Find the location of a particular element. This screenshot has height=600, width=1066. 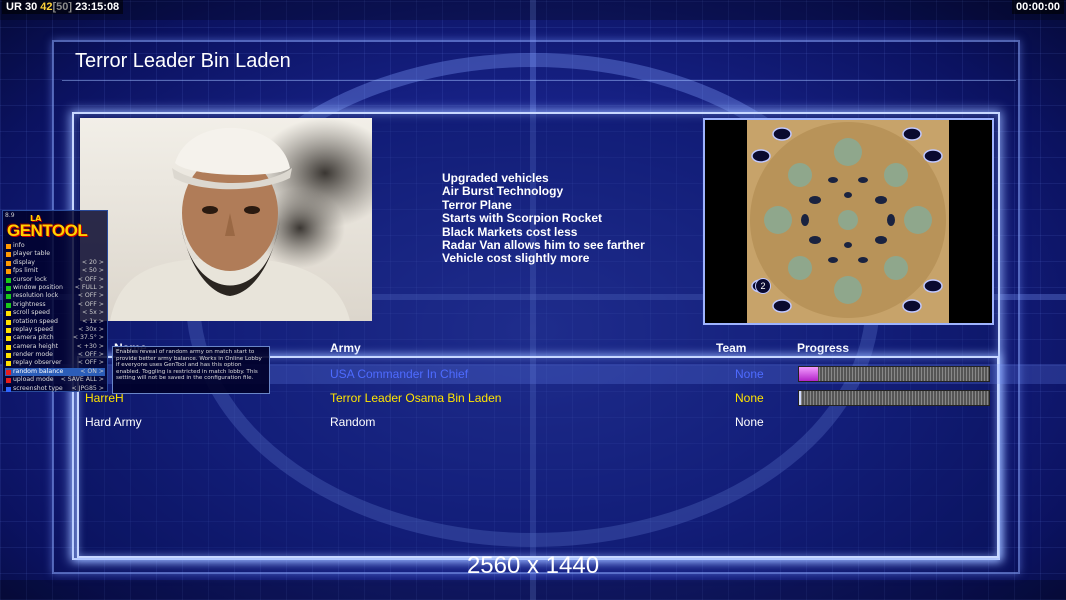

gentool-option-value: < SAVE ALL > is located at coordinates (82, 380).